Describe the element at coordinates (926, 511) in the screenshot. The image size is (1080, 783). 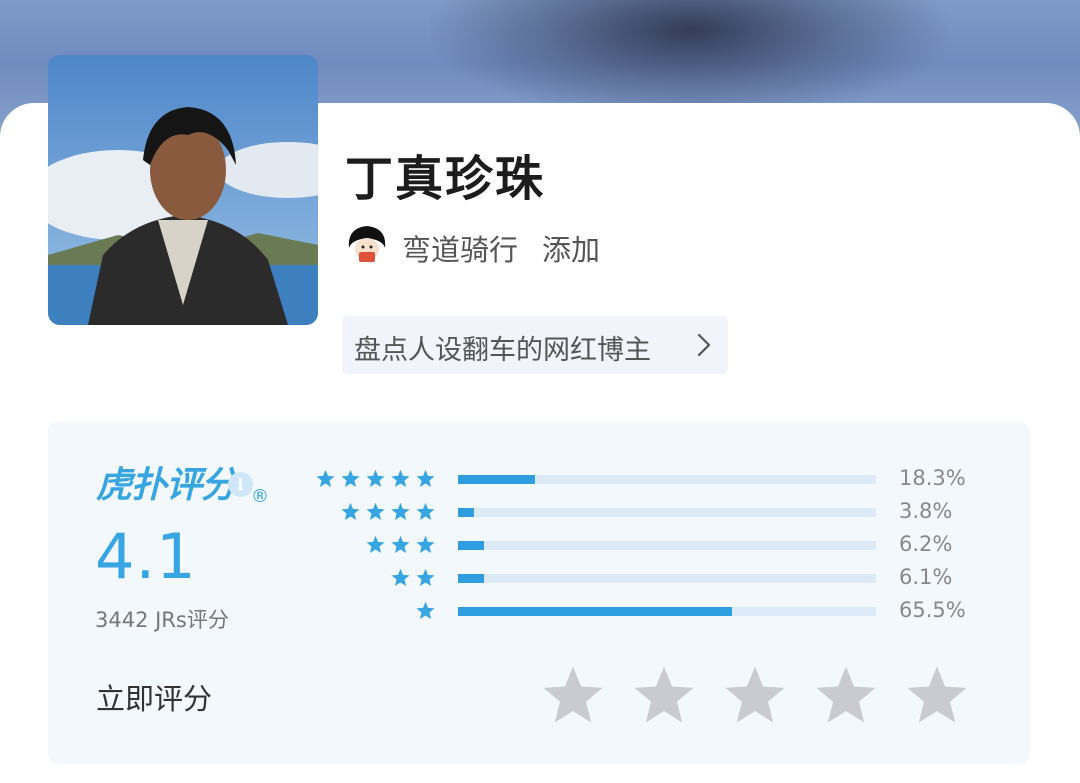
I see `rating-bar-percent: 3.8%` at that location.